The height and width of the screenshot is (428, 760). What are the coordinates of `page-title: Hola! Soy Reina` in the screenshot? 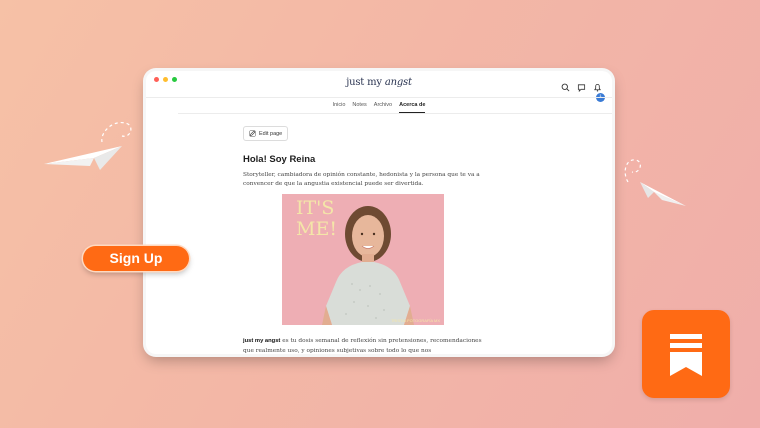 It's located at (279, 159).